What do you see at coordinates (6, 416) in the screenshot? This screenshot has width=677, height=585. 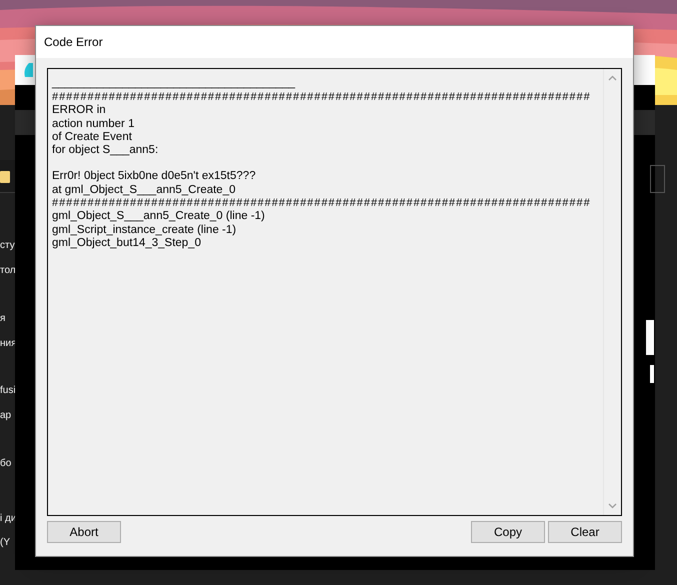 I see `sidebar-item: ар` at bounding box center [6, 416].